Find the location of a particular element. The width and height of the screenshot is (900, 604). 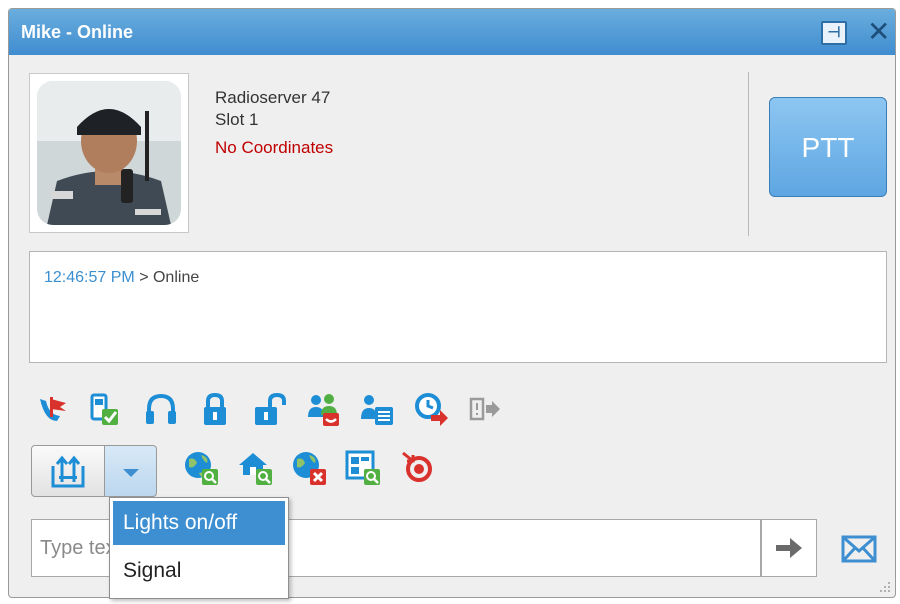

close-icon: ✕ is located at coordinates (878, 32).